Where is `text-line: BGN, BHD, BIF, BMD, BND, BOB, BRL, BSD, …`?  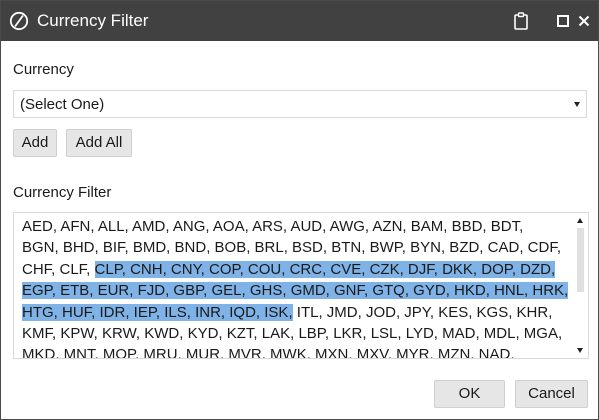 text-line: BGN, BHD, BIF, BMD, BND, BOB, BRL, BSD, … is located at coordinates (291, 248).